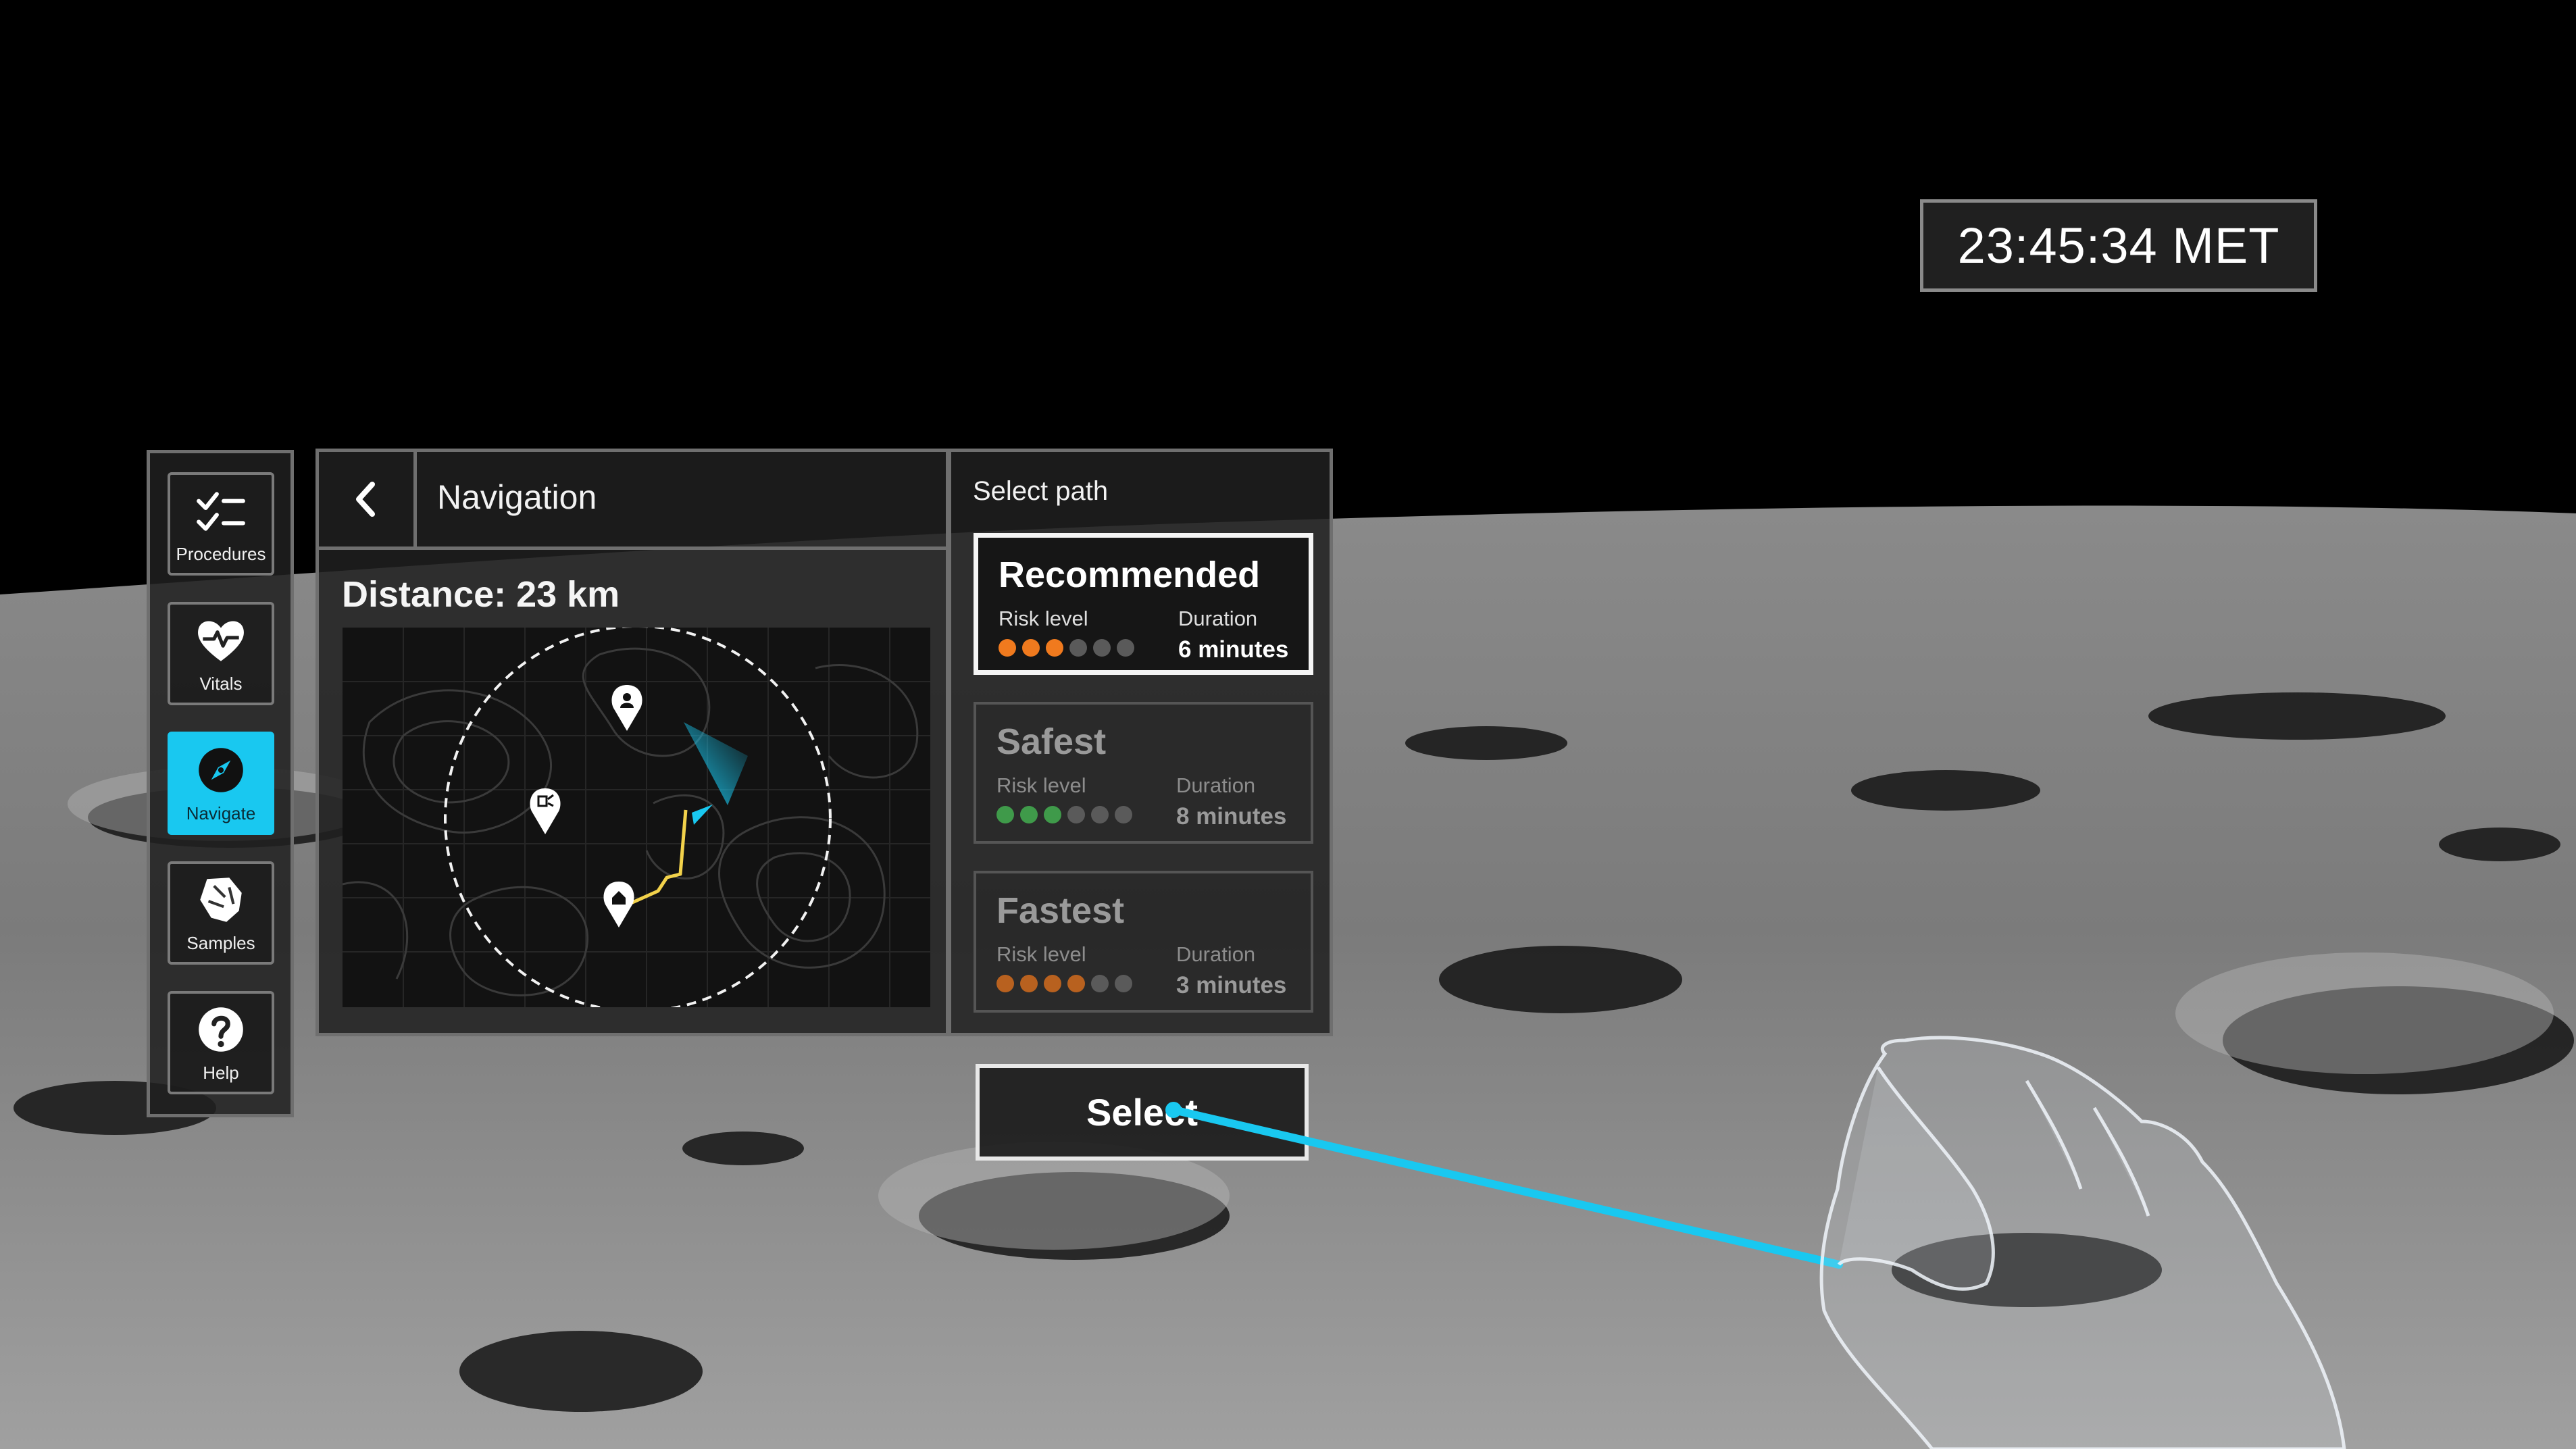  Describe the element at coordinates (220, 943) in the screenshot. I see `sidebar-item-label: Samples` at that location.